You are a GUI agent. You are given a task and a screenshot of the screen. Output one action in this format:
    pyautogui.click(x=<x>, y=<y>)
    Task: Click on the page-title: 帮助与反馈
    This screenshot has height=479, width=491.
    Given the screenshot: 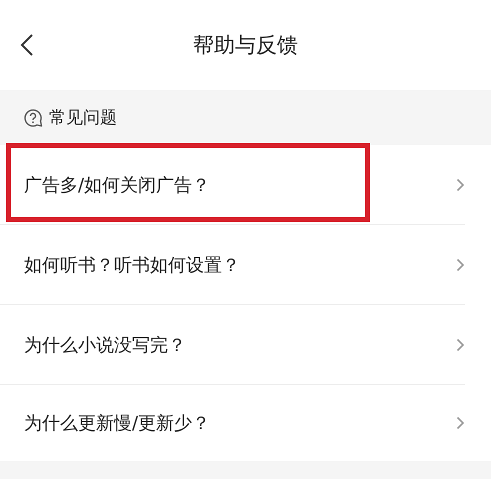 What is the action you would take?
    pyautogui.click(x=245, y=45)
    